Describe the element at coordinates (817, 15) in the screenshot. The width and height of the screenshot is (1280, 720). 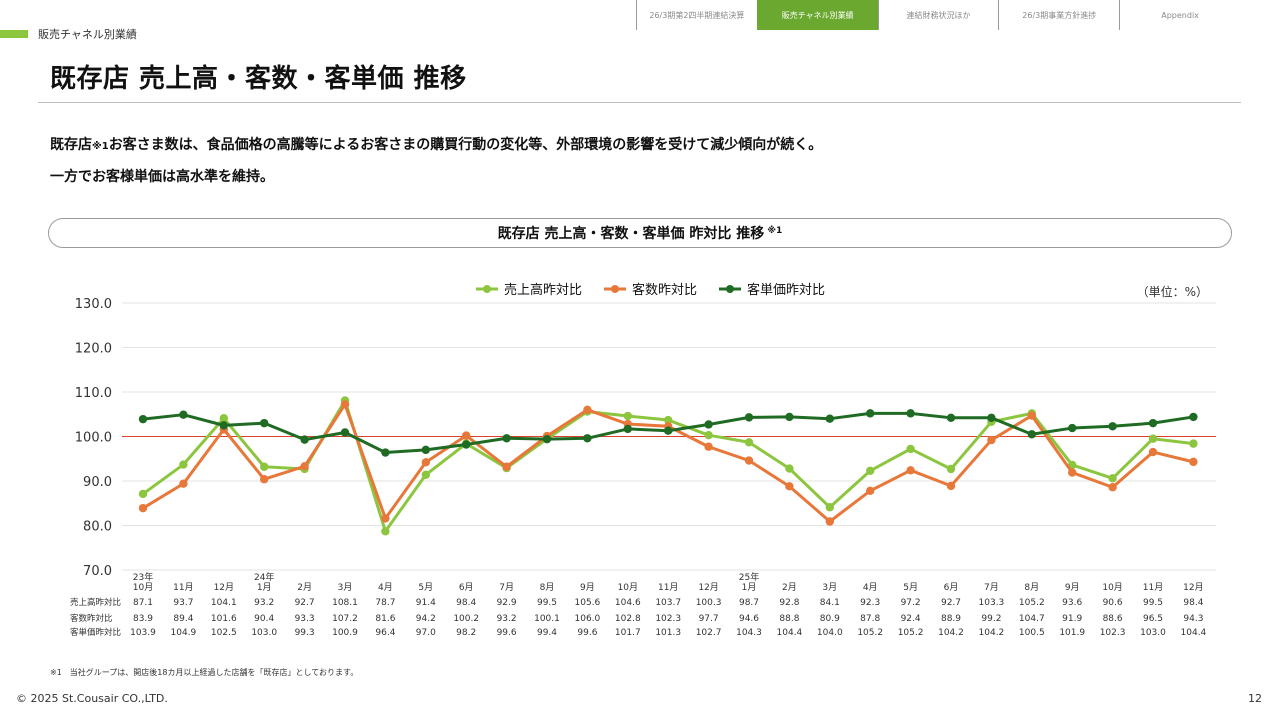
I see `tab-channel-results: 販売チャネル別業績` at that location.